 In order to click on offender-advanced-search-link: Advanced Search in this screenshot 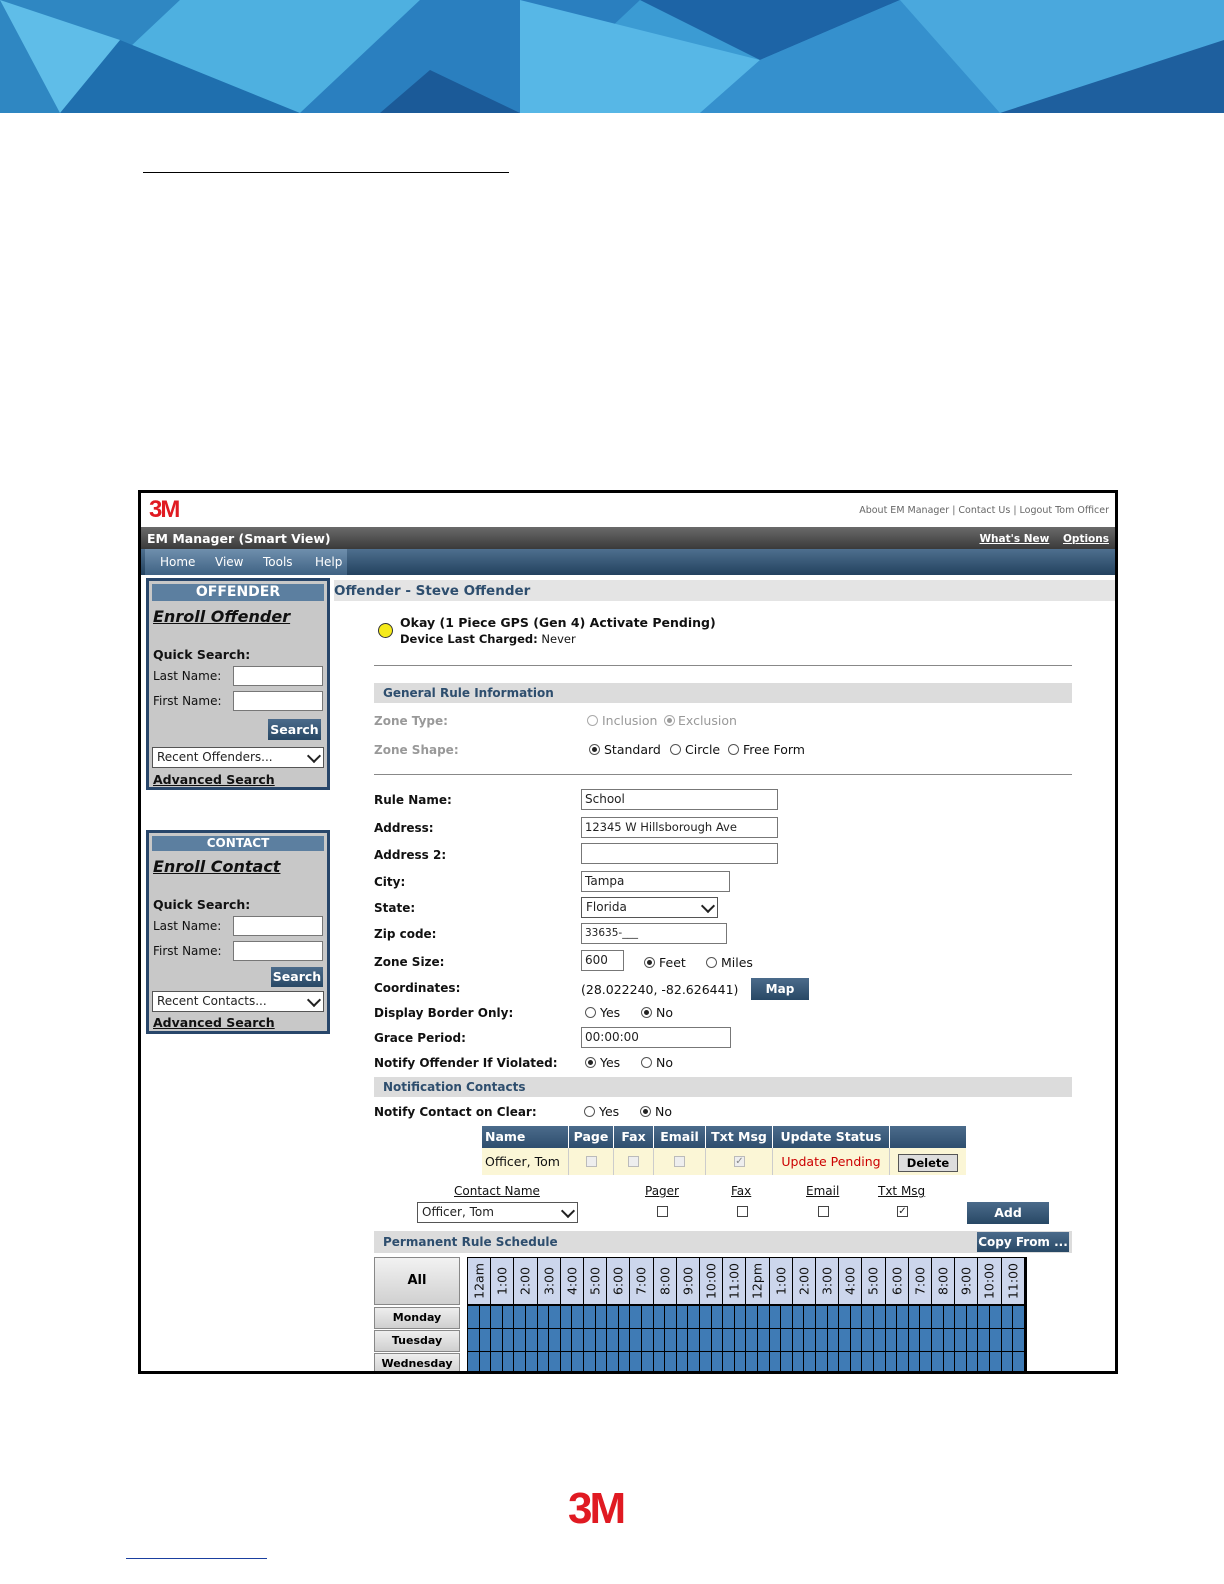, I will do `click(214, 779)`.